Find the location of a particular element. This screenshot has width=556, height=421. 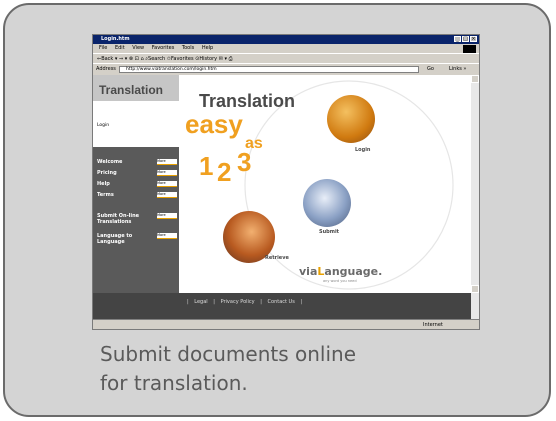

address-label: Address is located at coordinates (106, 69).